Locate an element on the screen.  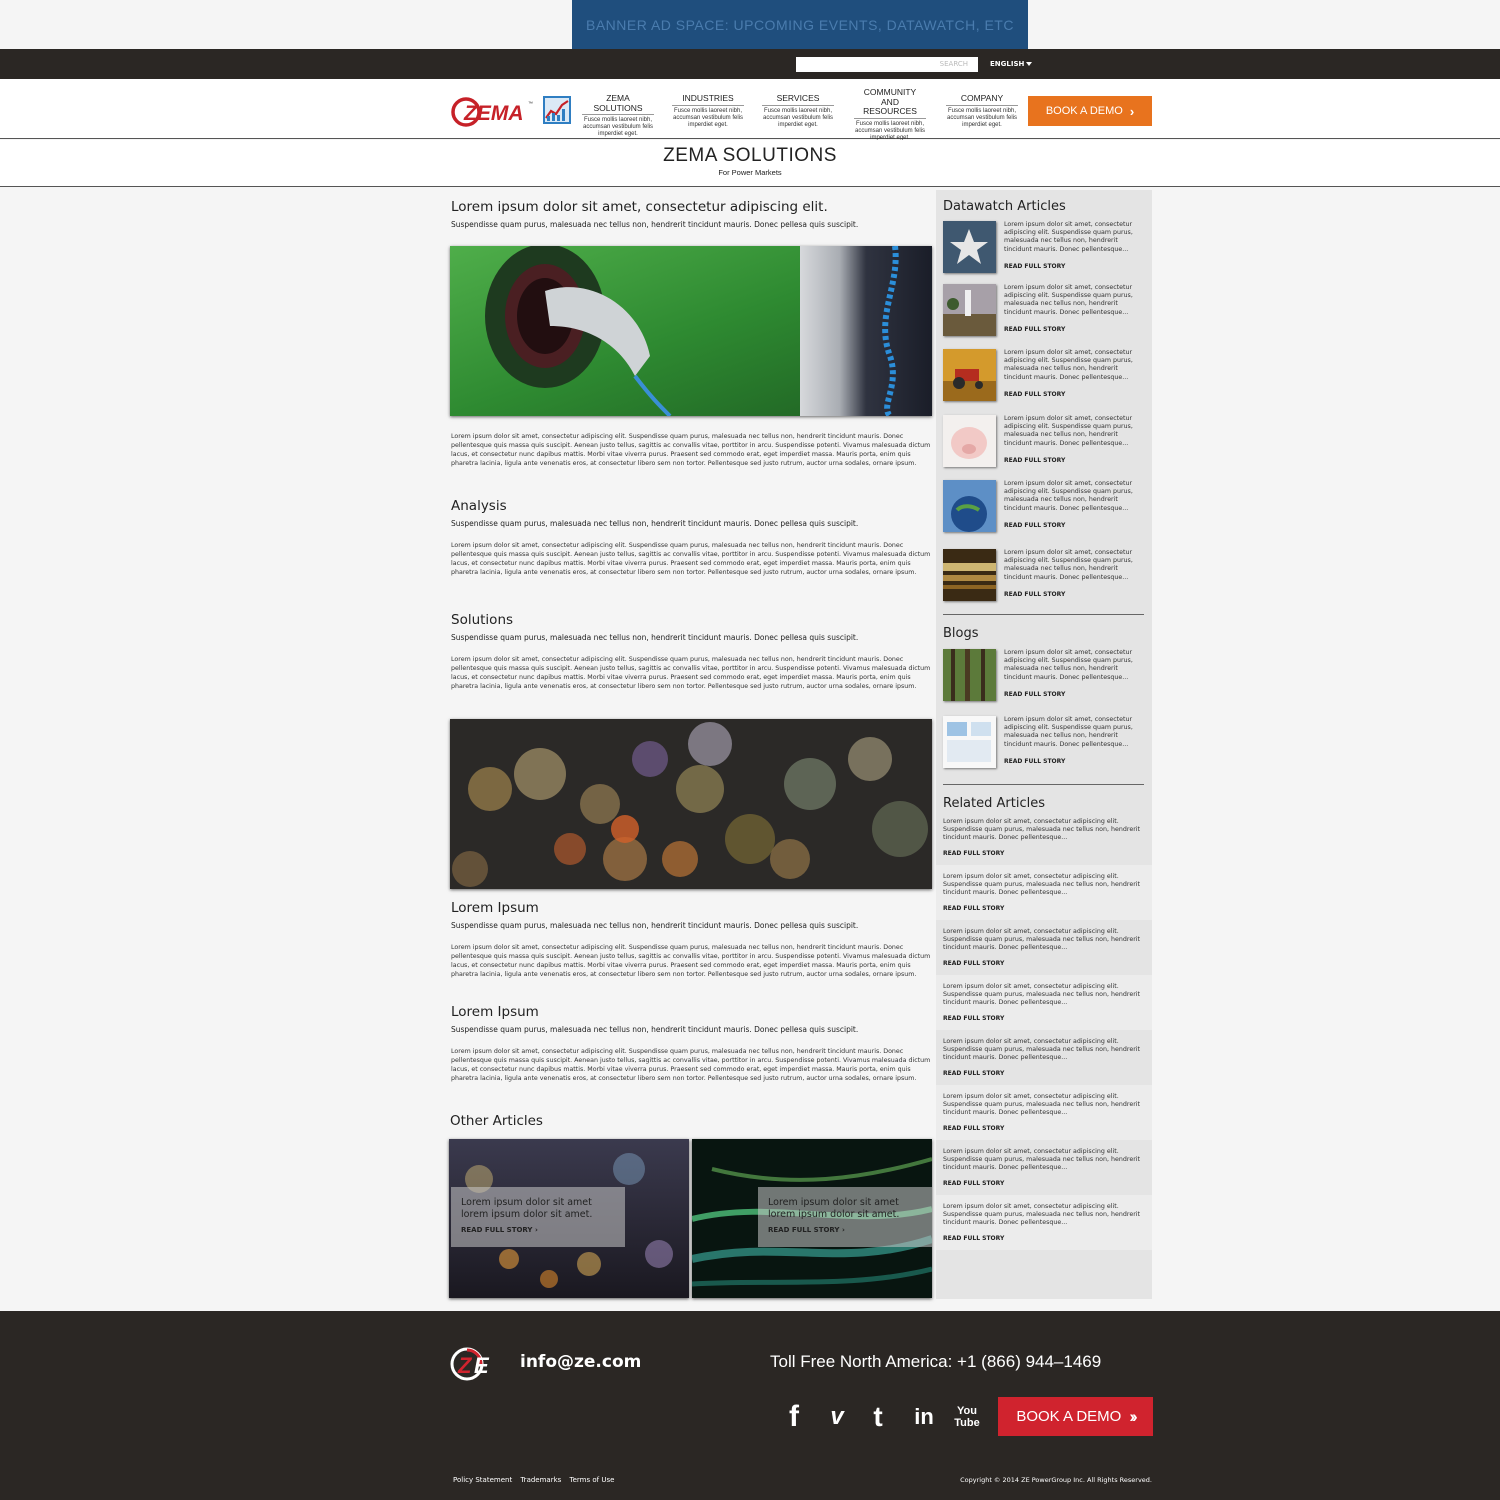
related-heading: Related Articles is located at coordinates (994, 803).